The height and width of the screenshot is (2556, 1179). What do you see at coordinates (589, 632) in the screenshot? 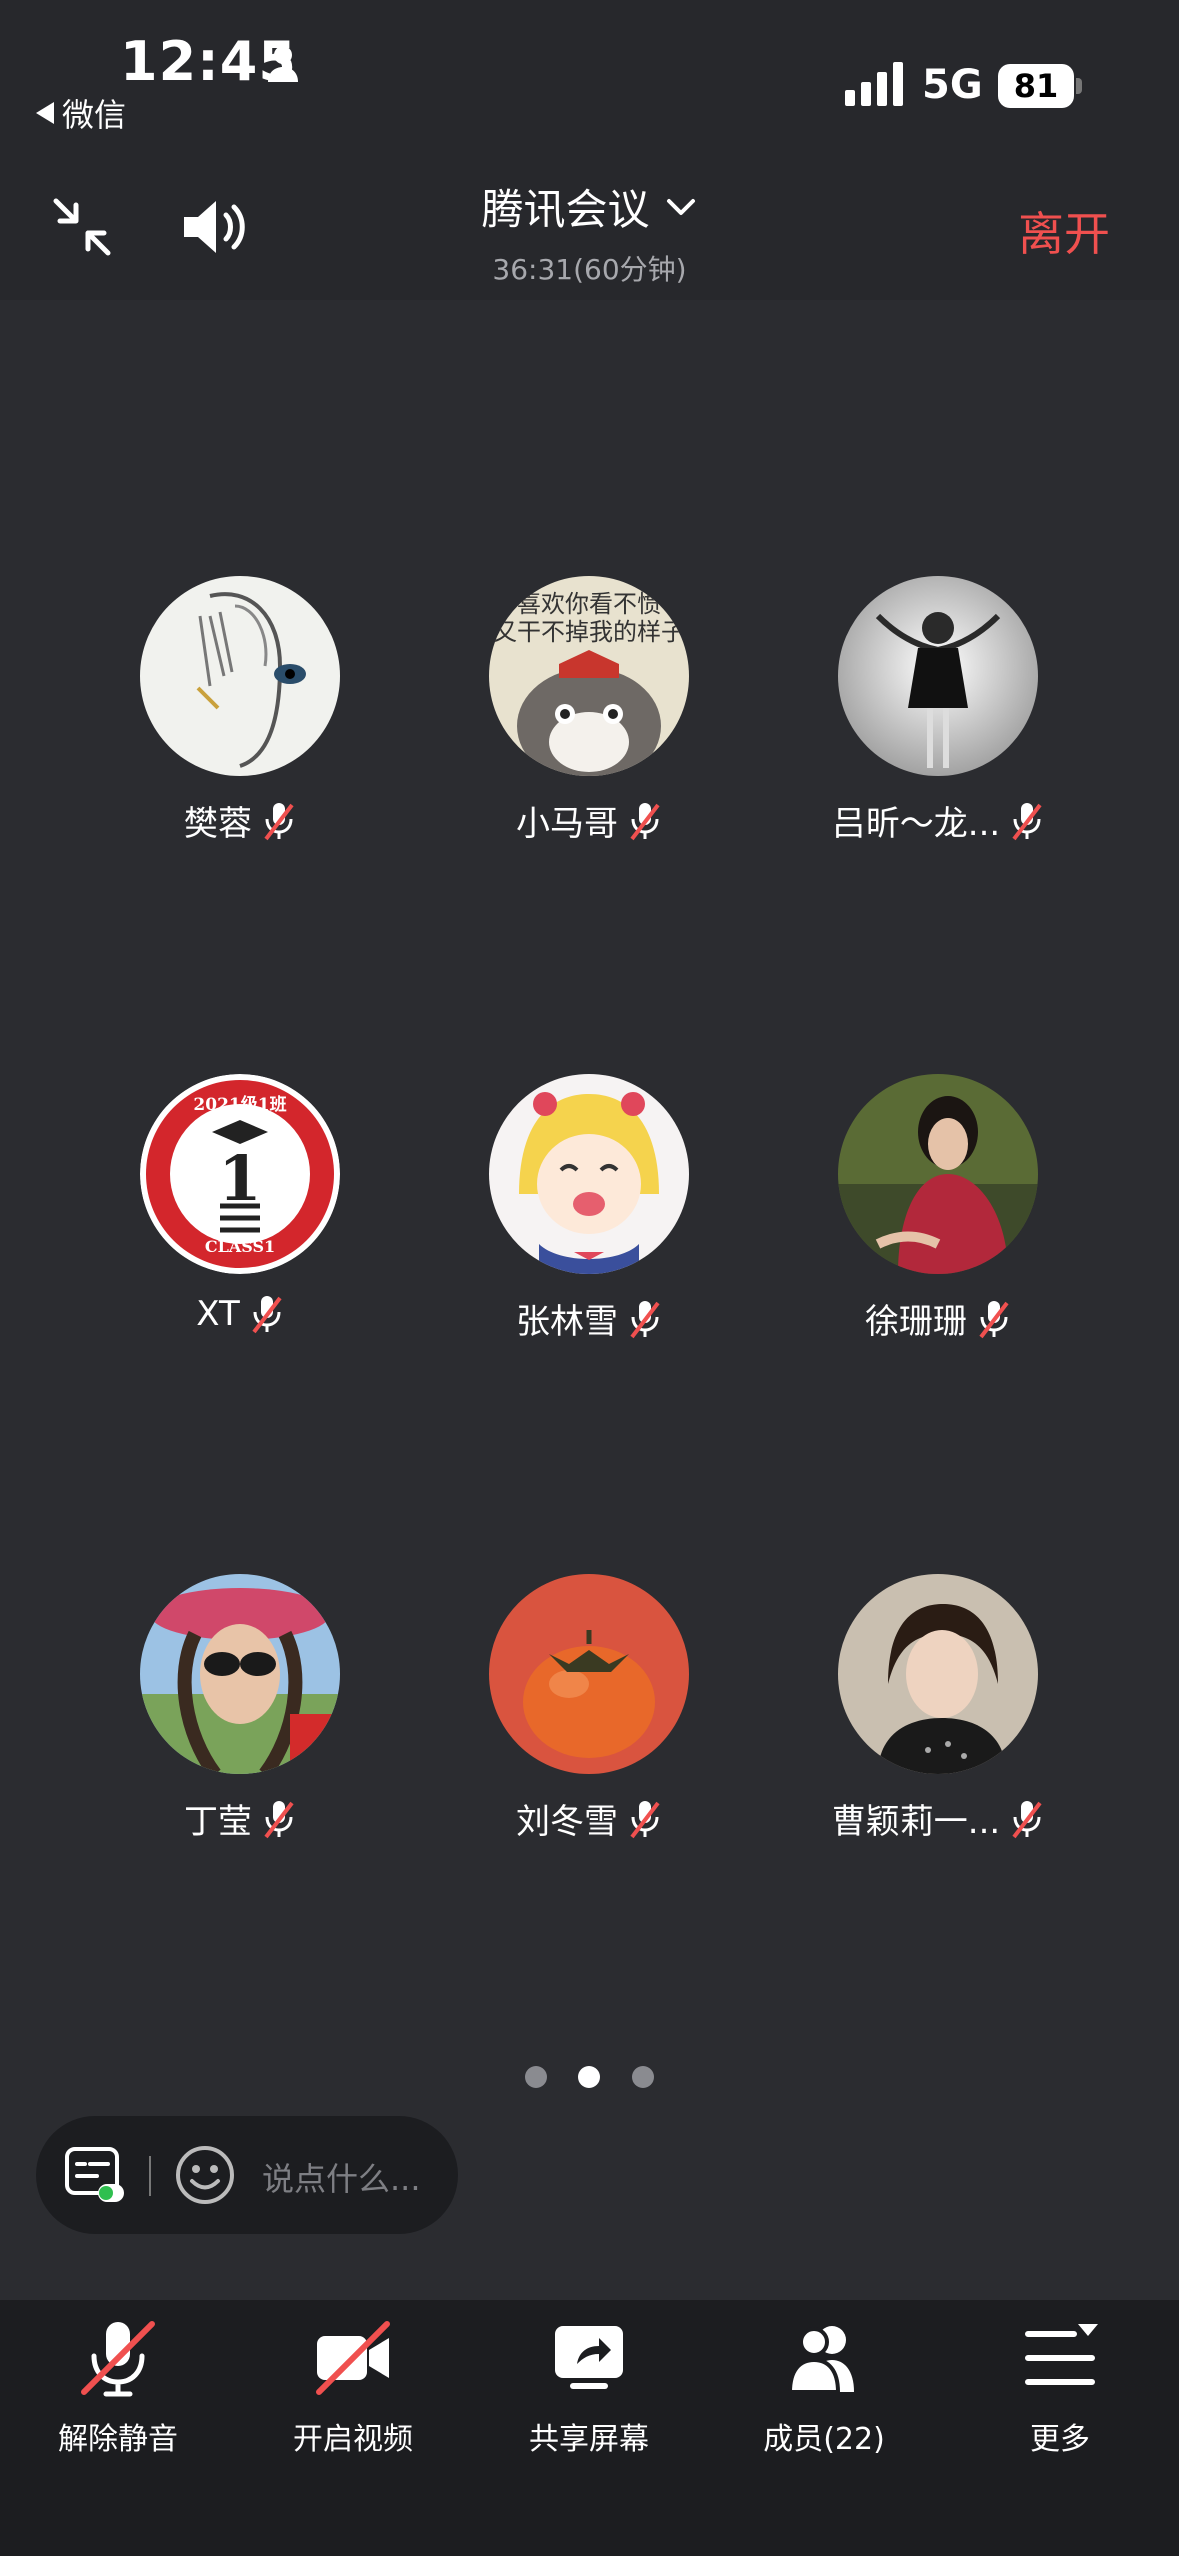
I see `avatar-text: 又干不掉我的样子` at bounding box center [589, 632].